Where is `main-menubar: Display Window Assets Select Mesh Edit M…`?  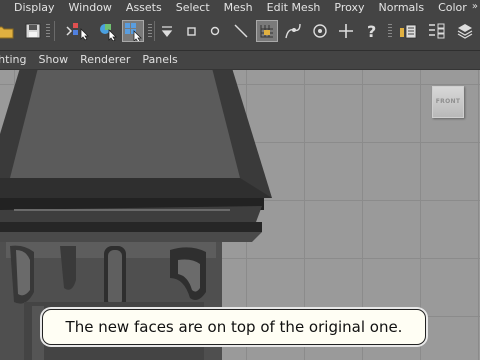
main-menubar: Display Window Assets Select Mesh Edit M… is located at coordinates (240, 7).